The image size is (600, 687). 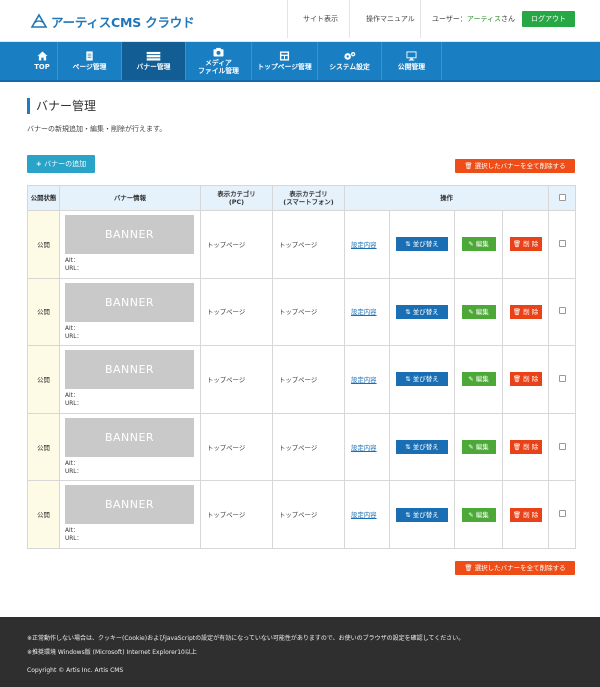 I want to click on status-cell: 公開, so click(x=43, y=244).